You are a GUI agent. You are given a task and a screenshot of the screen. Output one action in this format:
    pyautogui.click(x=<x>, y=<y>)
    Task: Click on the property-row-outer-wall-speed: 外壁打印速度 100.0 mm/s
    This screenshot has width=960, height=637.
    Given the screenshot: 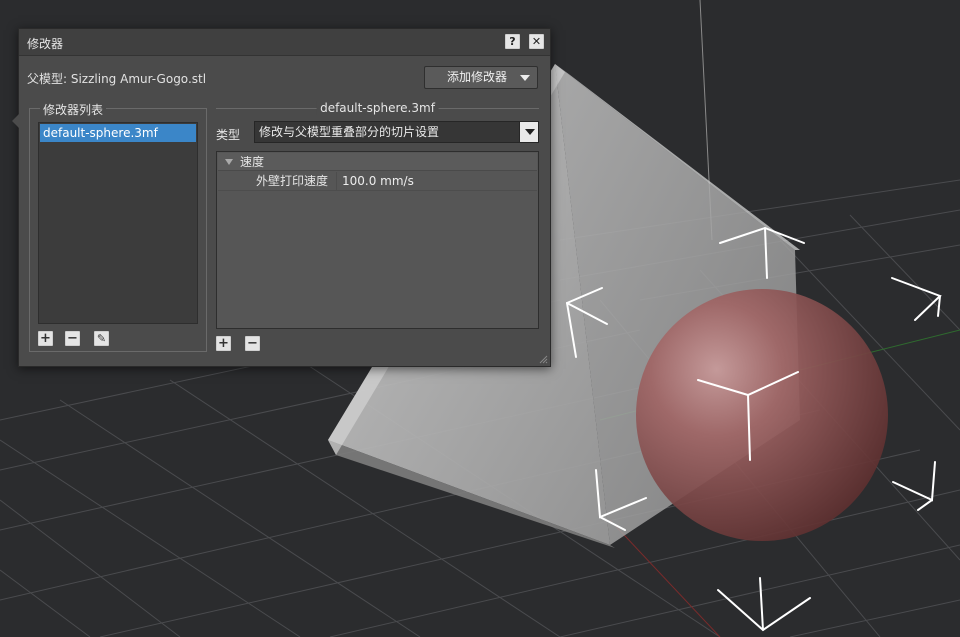 What is the action you would take?
    pyautogui.click(x=377, y=181)
    